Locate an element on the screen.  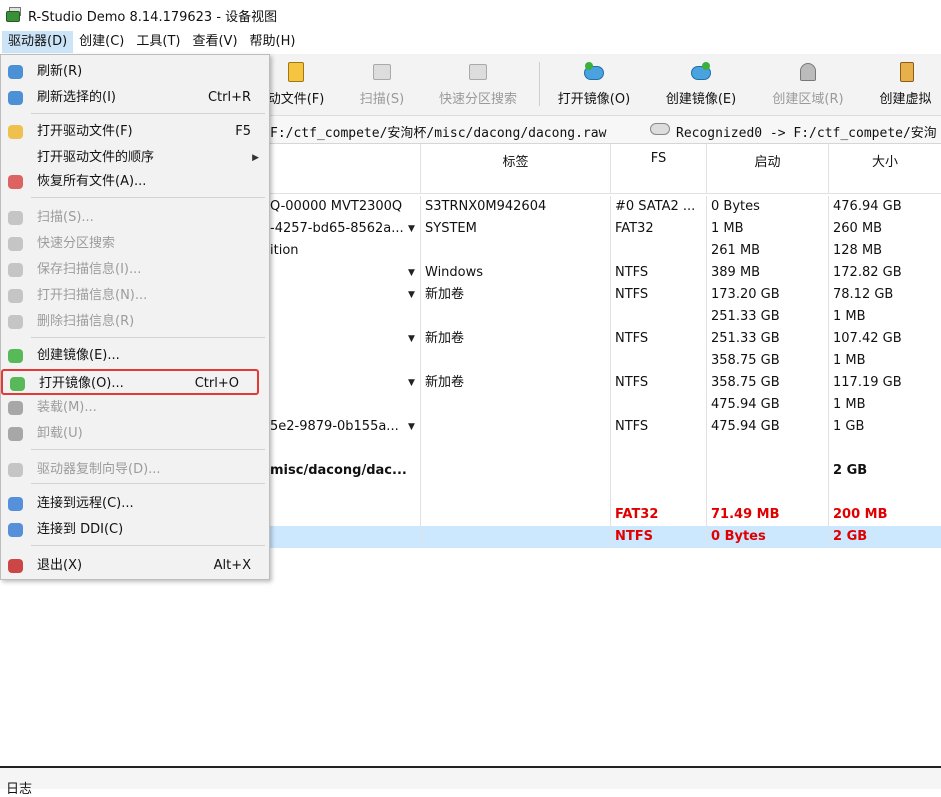
menu-item-shortcut: Alt+X is located at coordinates (232, 565).